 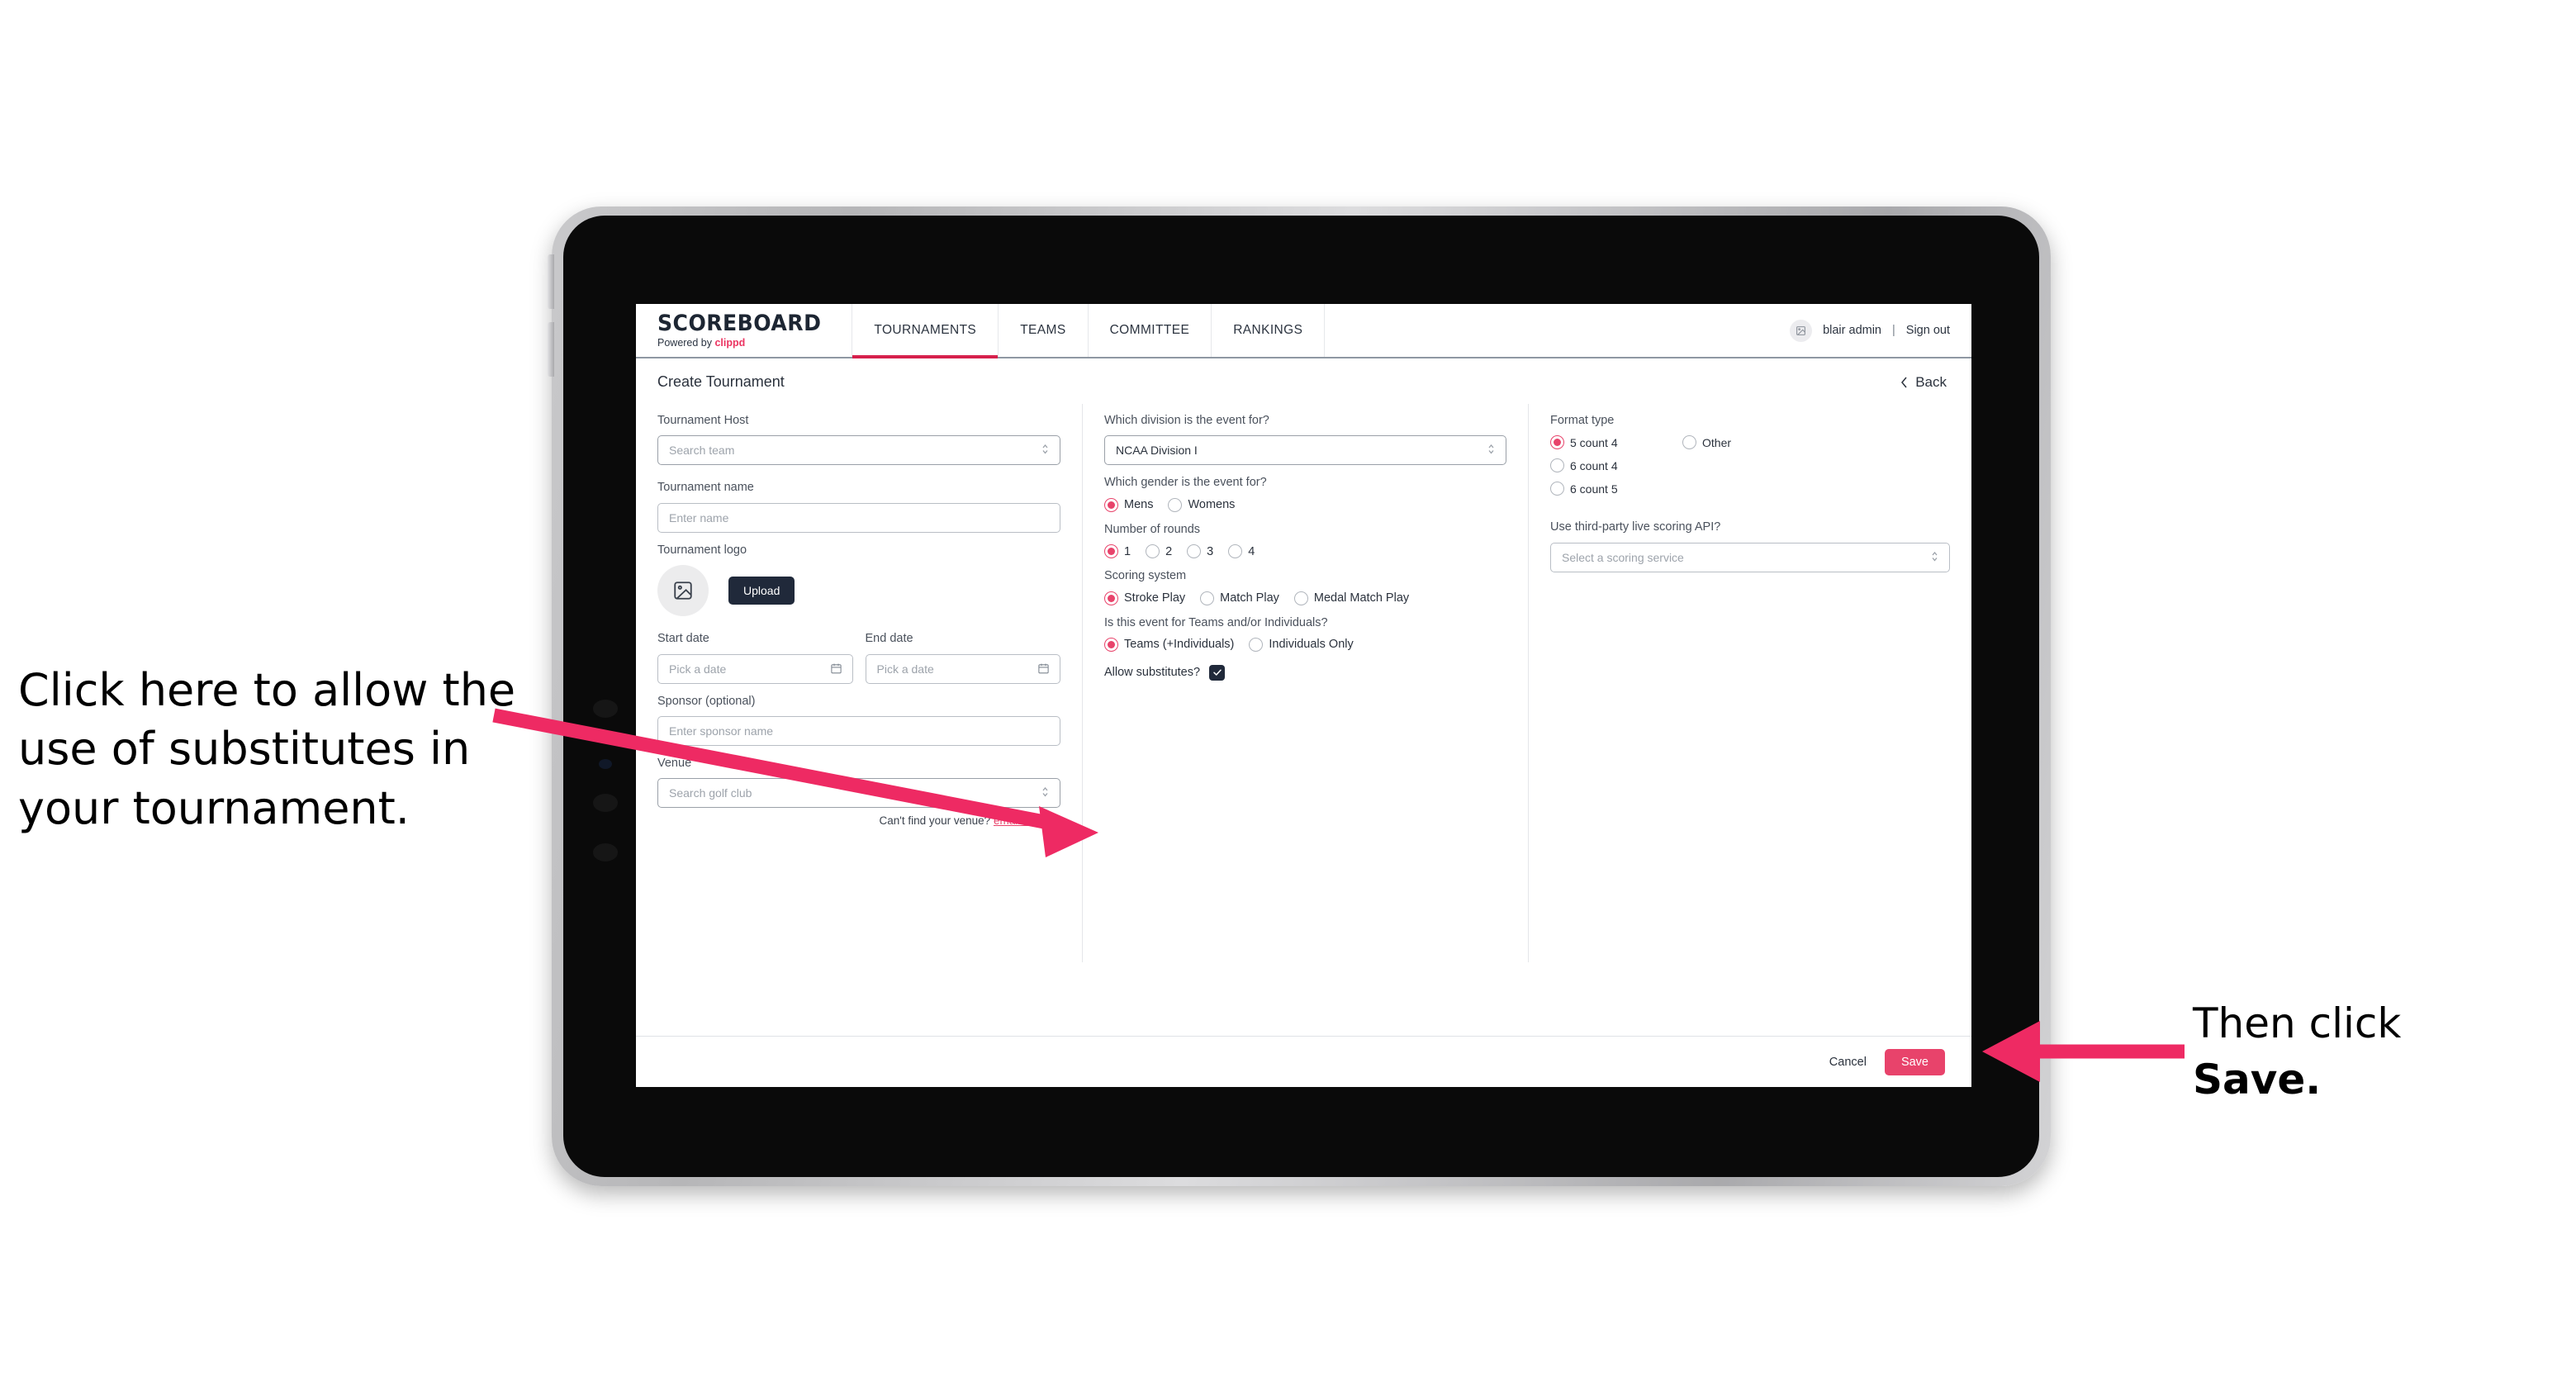 I want to click on venue-help-text: Can't find your venue? email support, so click(x=858, y=820).